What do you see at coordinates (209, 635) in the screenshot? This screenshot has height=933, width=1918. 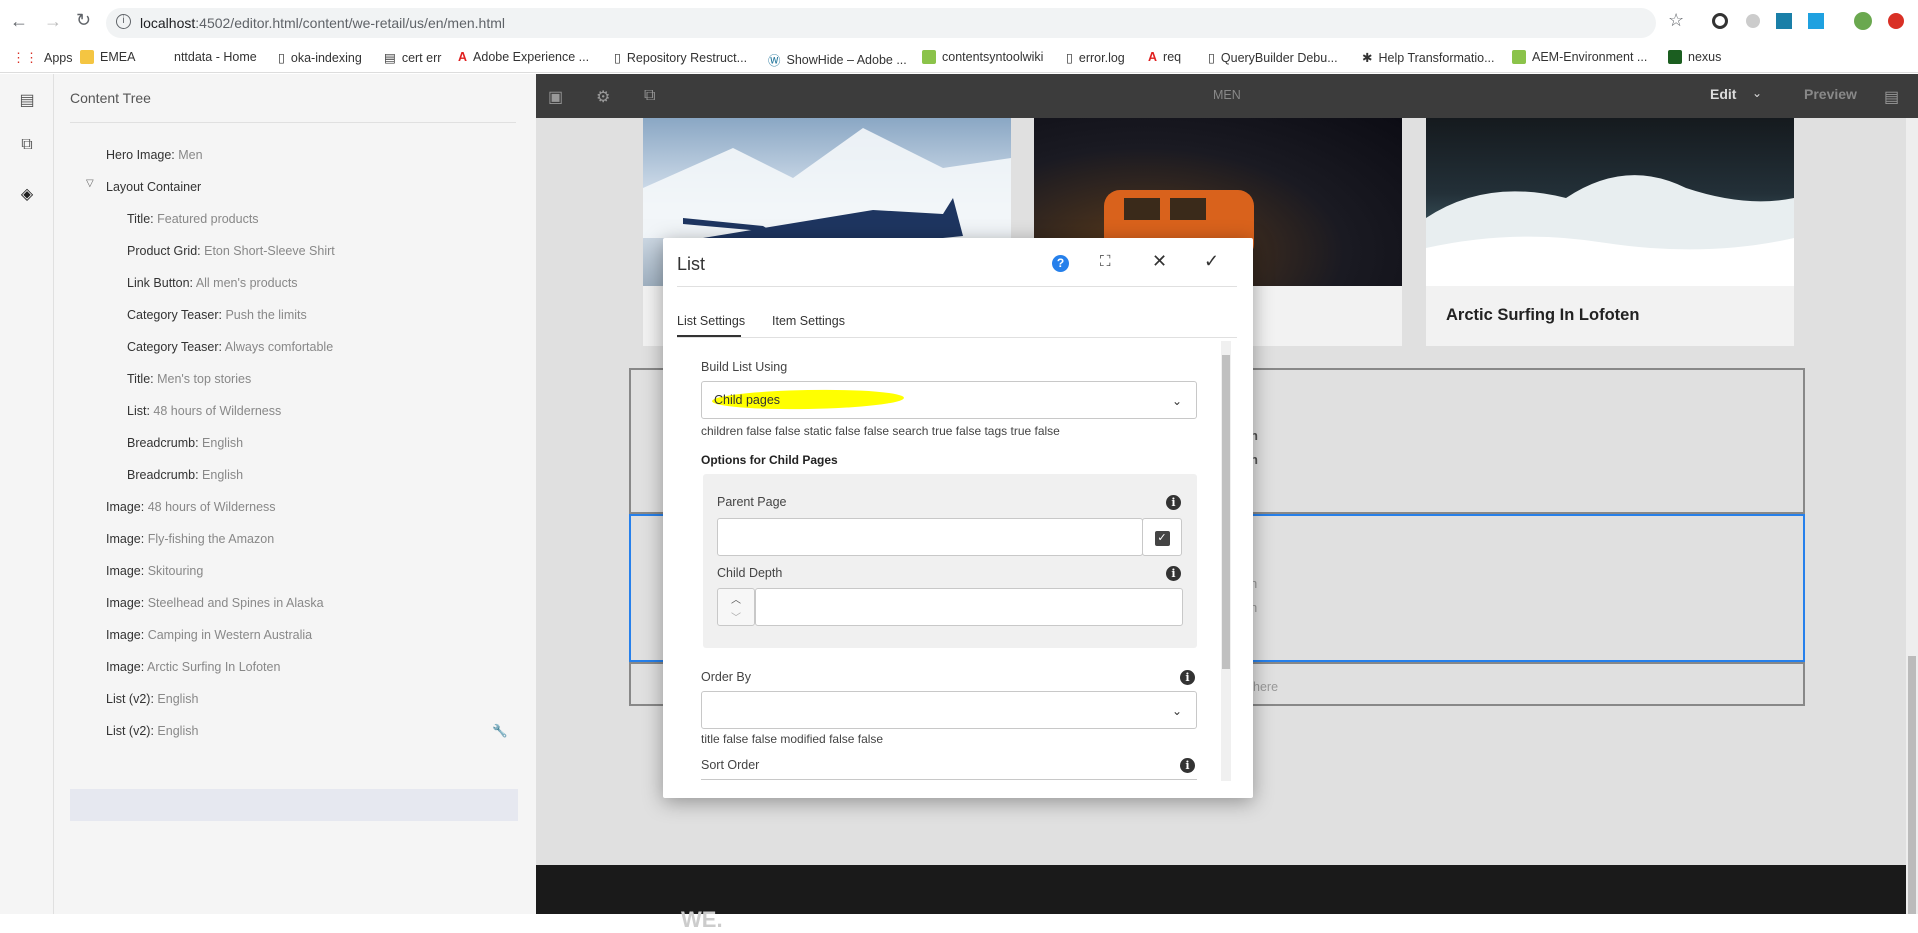 I see `tree-node: Image: Camping in Western Australia` at bounding box center [209, 635].